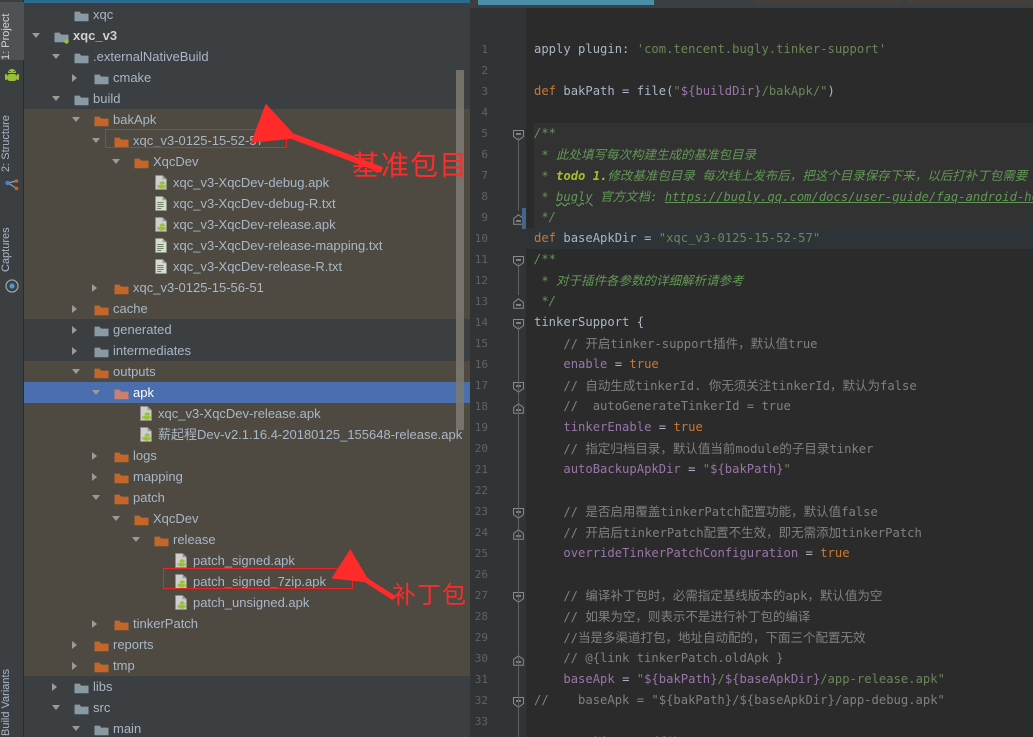  Describe the element at coordinates (708, 595) in the screenshot. I see `code-line-27: // 编译补丁包时，必需指定基线版本的apk，默认值为空` at that location.